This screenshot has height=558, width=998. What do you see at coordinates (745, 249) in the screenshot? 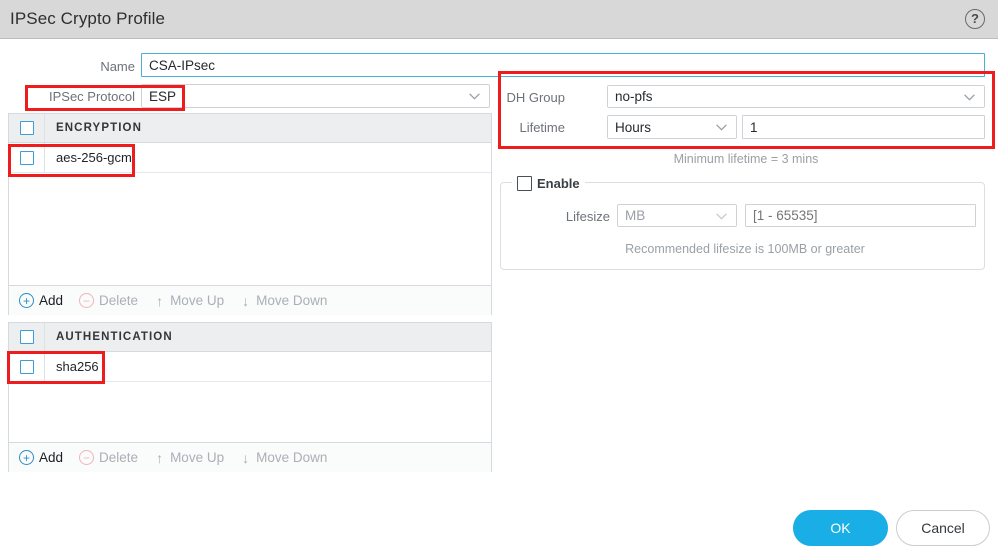
I see `lifesize-hint: Recommended lifesize is 100MB or greater` at bounding box center [745, 249].